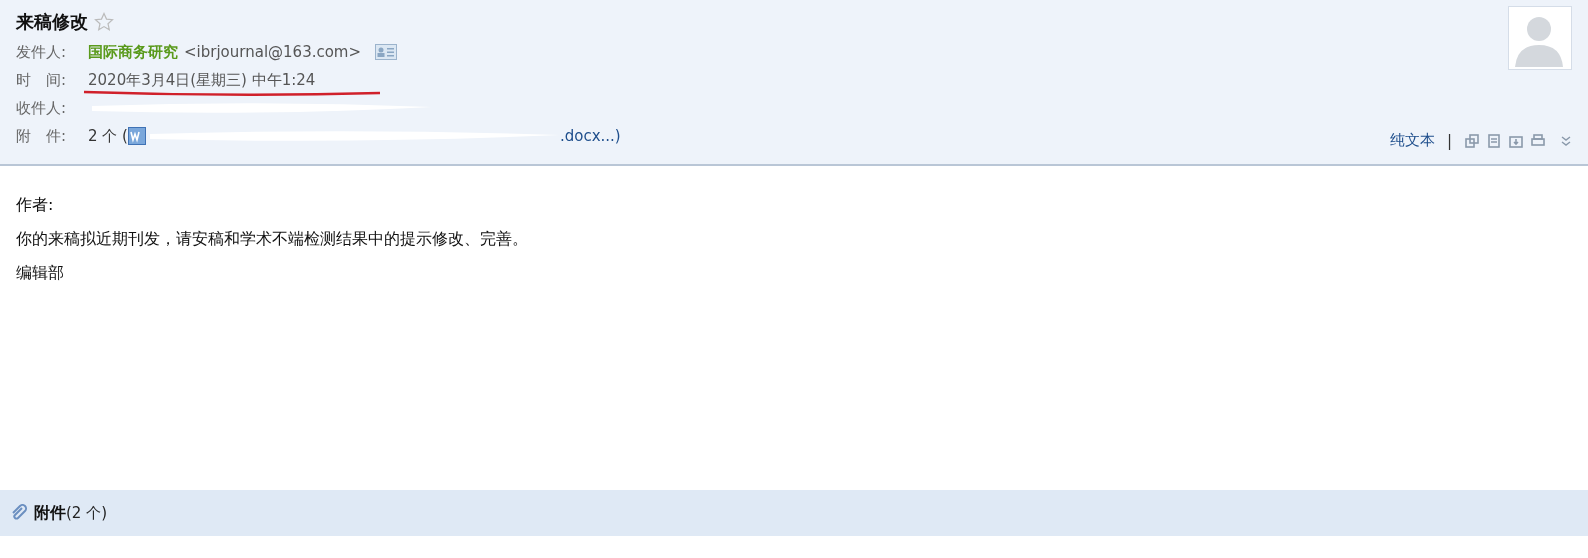 This screenshot has width=1588, height=558. What do you see at coordinates (50, 513) in the screenshot?
I see `attachments-title: 附件` at bounding box center [50, 513].